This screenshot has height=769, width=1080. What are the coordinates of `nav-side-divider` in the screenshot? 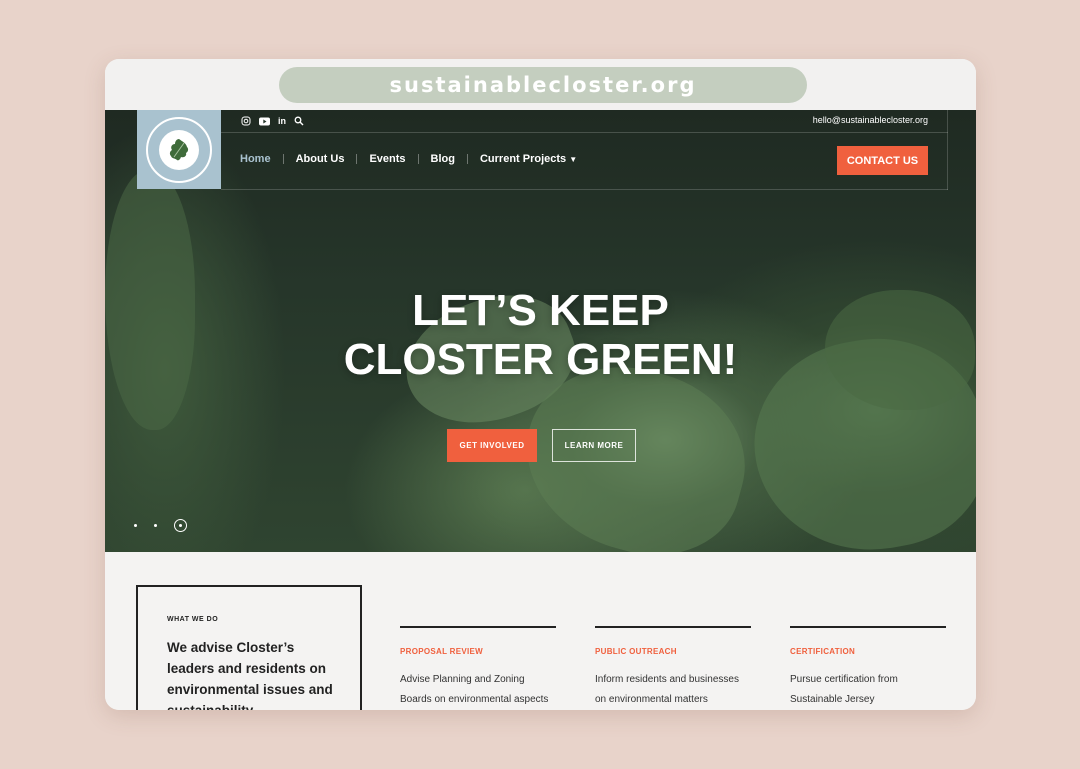 It's located at (947, 150).